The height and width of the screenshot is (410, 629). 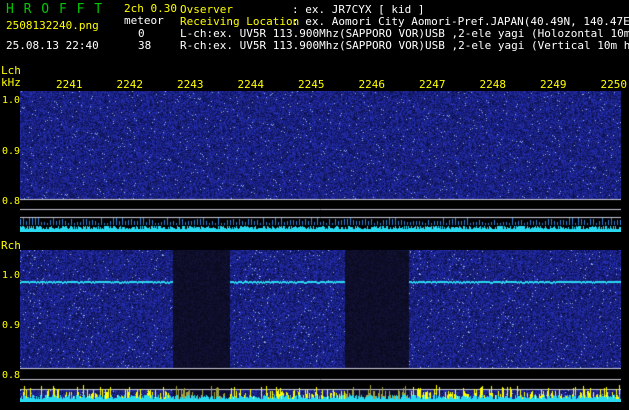 I want to click on rch-tick-label-0-8: 0.8, so click(x=11, y=375).